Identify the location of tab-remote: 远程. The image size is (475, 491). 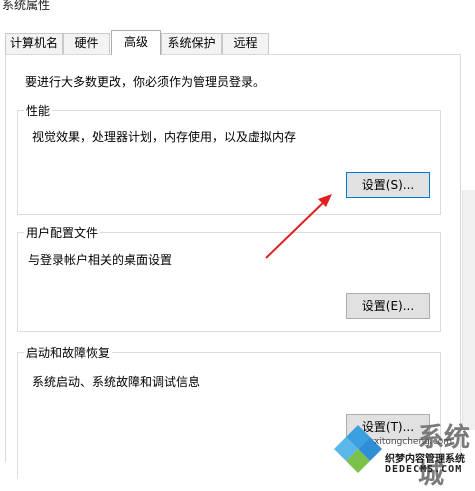
(245, 43).